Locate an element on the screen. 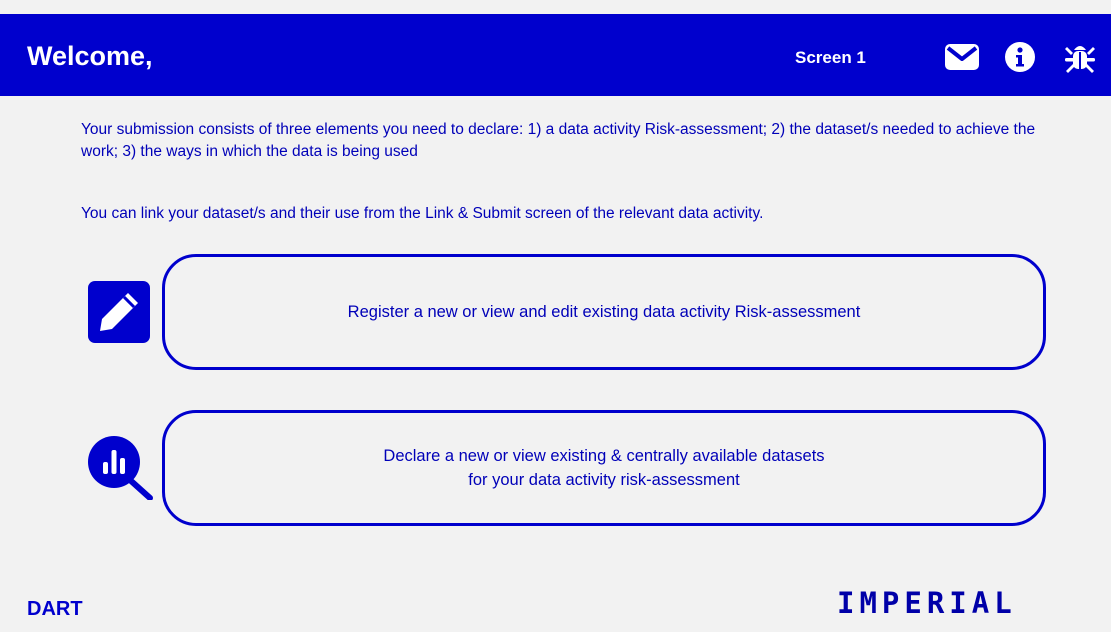 This screenshot has height=632, width=1111. edit-icon is located at coordinates (119, 312).